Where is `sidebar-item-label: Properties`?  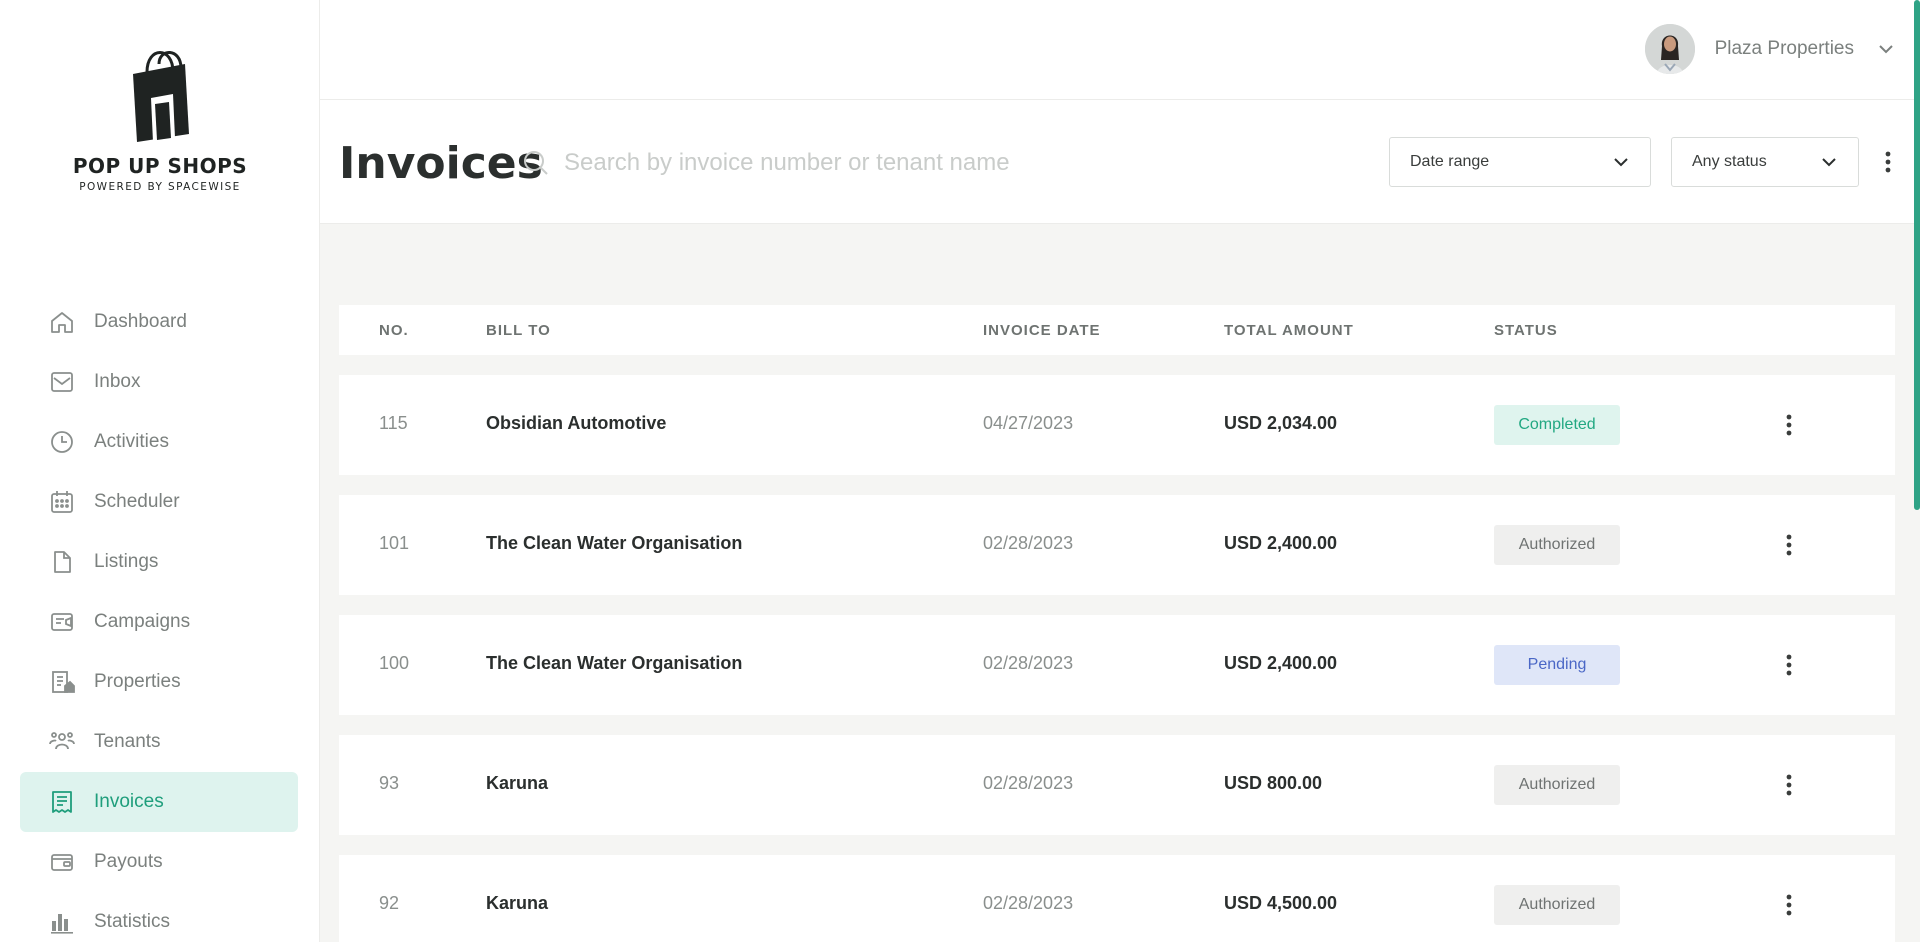
sidebar-item-label: Properties is located at coordinates (137, 681).